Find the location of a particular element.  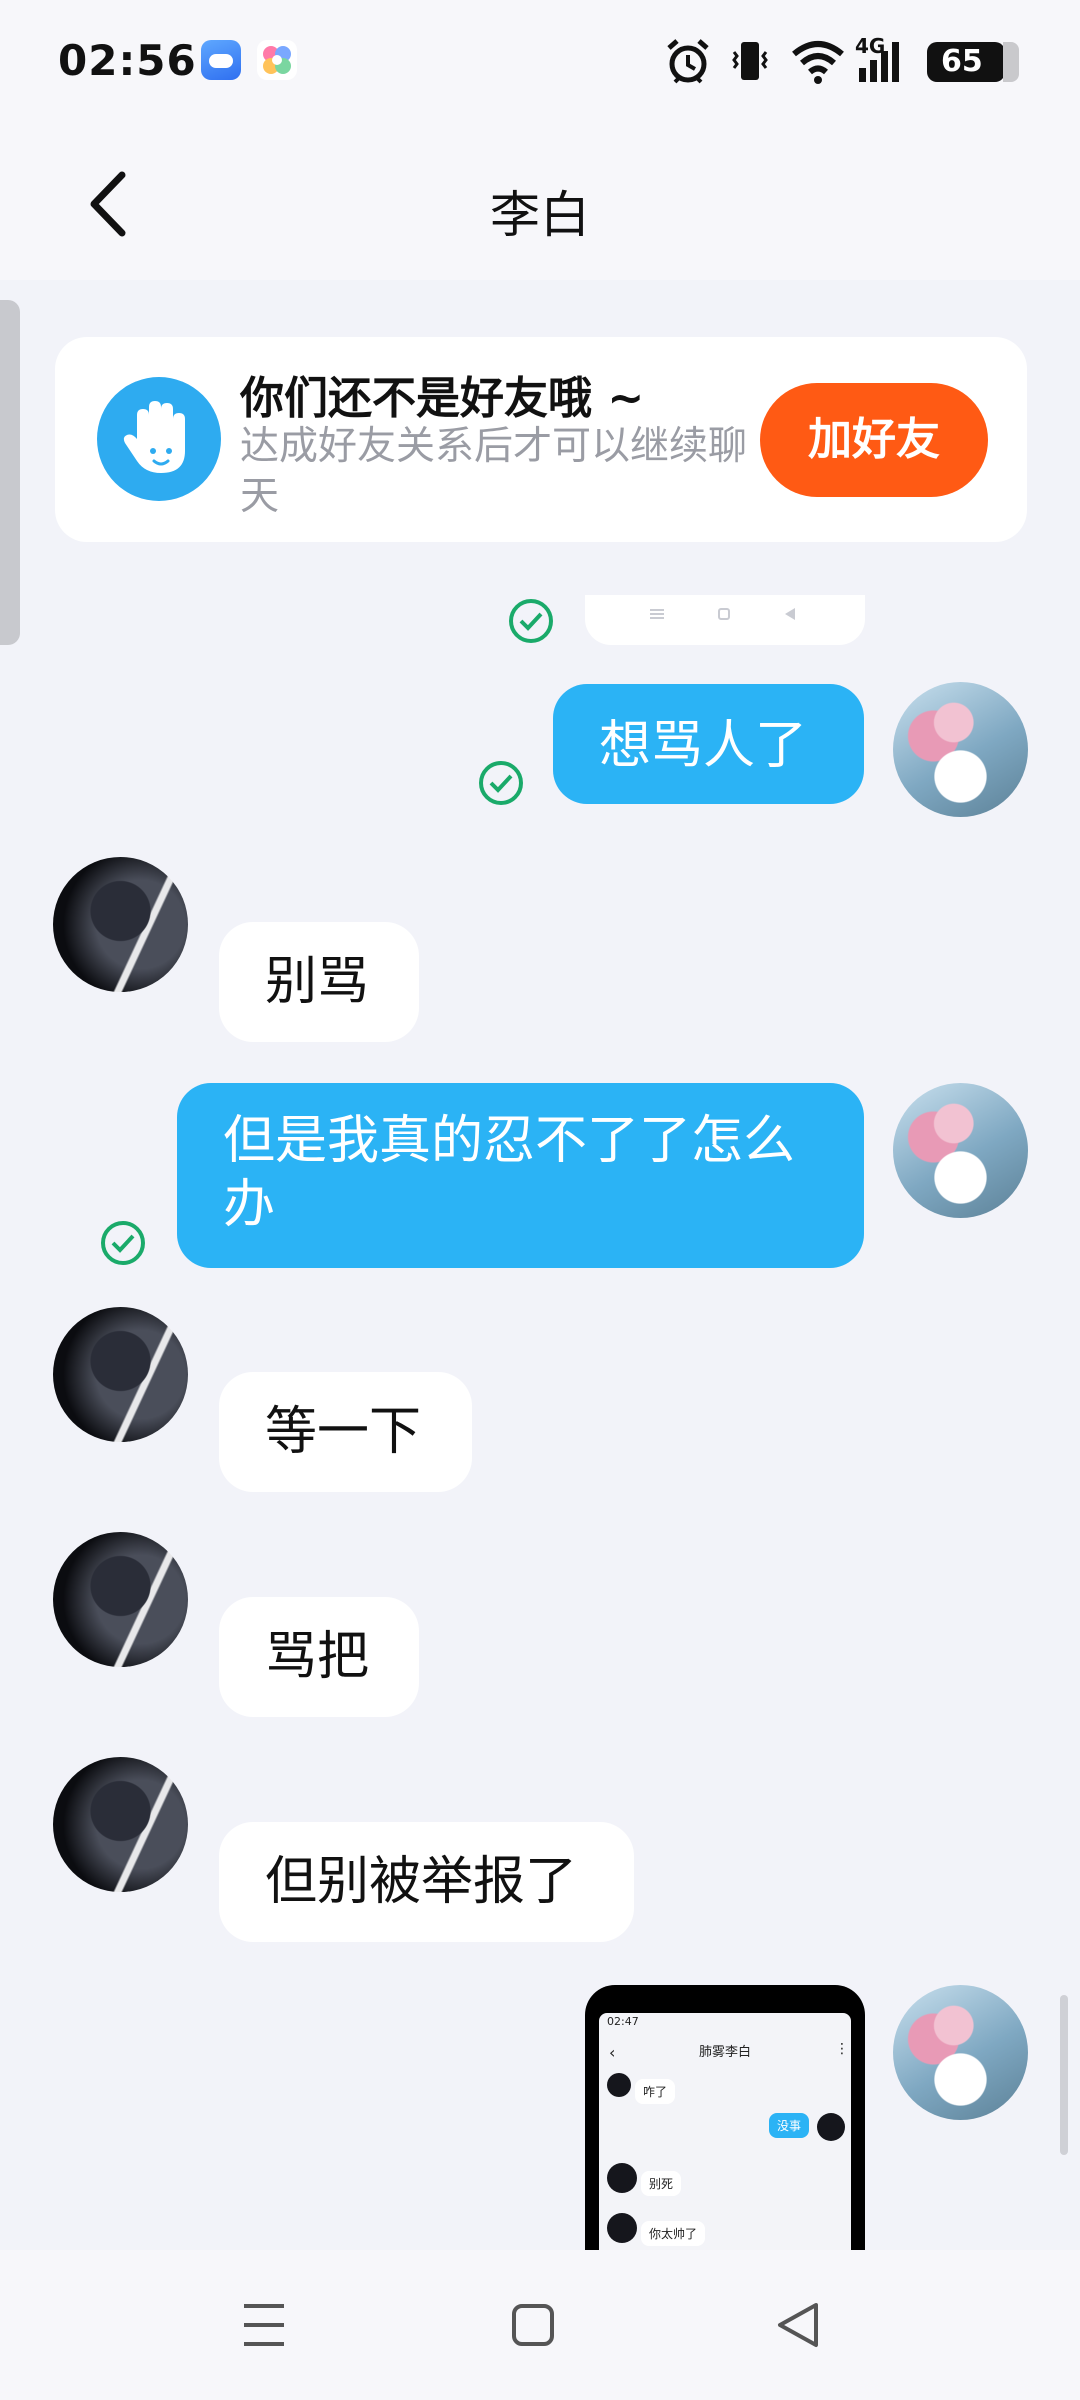

message-bubble-incoming: 但别被举报了 is located at coordinates (426, 1882).